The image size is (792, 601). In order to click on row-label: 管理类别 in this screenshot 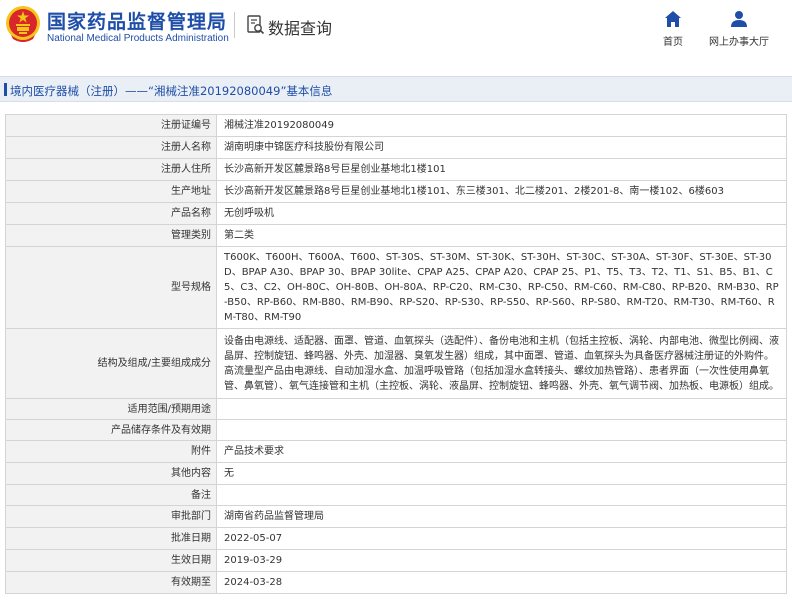, I will do `click(111, 235)`.